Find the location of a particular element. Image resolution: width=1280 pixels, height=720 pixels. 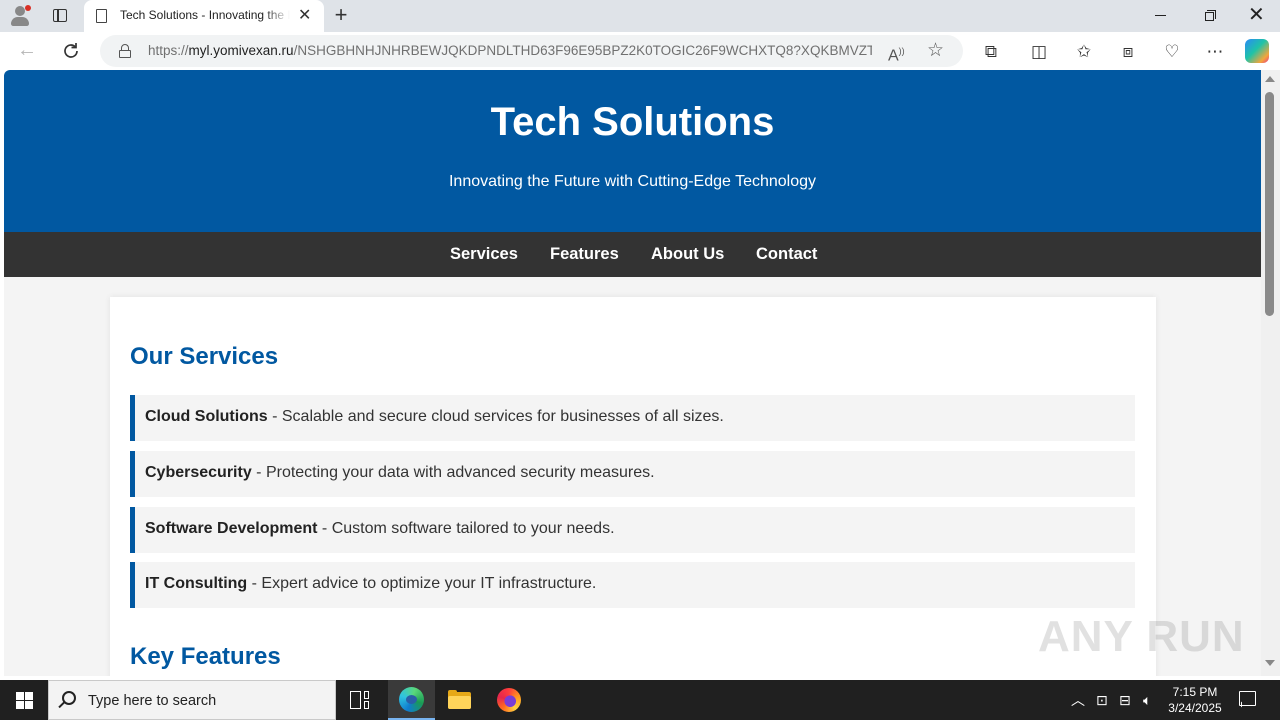

taskbar-edge-button is located at coordinates (411, 700).